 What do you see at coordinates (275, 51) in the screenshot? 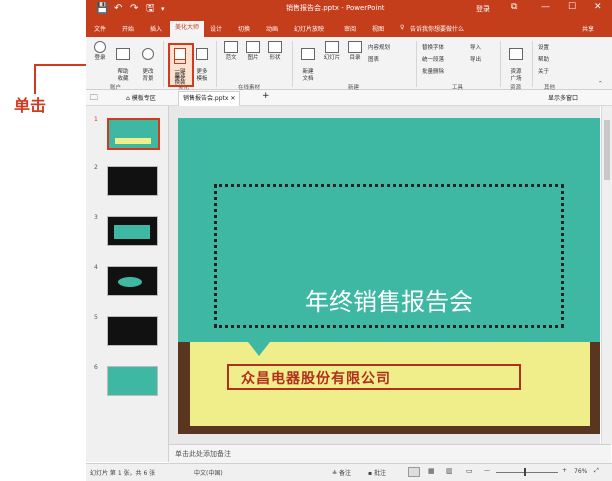
I see `shape-button: 形状` at bounding box center [275, 51].